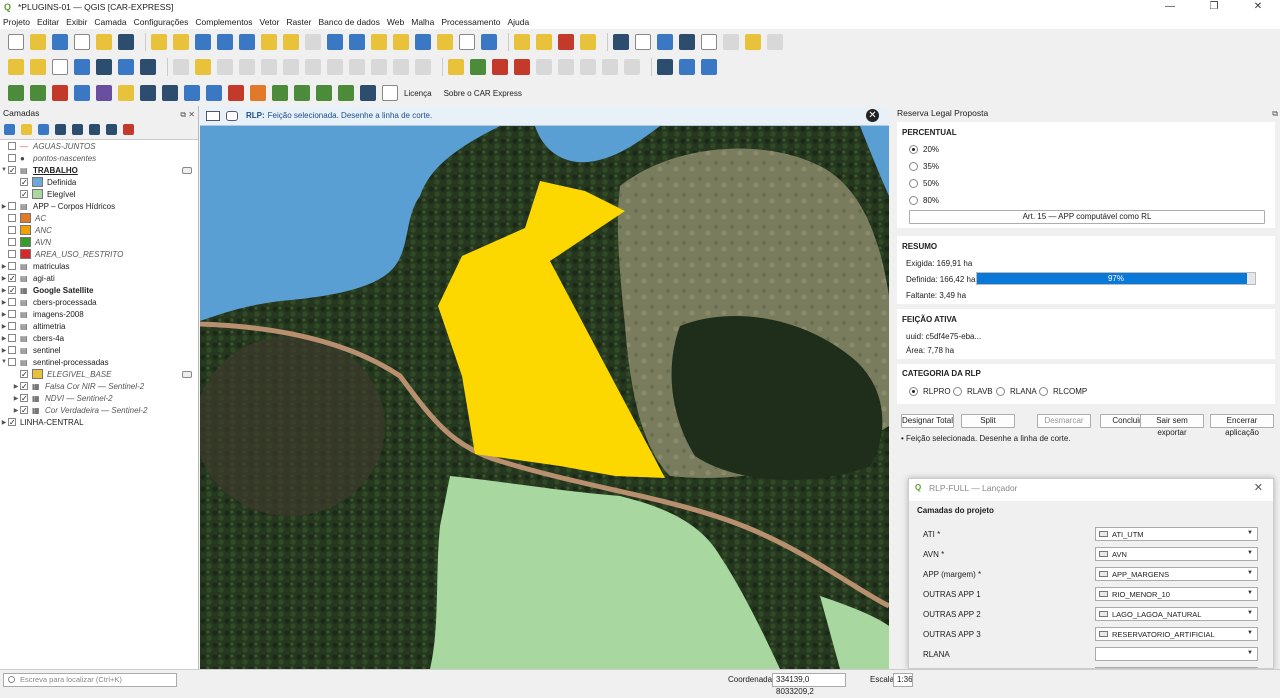 The image size is (1280, 698). Describe the element at coordinates (99, 146) in the screenshot. I see `layer-row: — AGUAS-JUNTOS` at that location.